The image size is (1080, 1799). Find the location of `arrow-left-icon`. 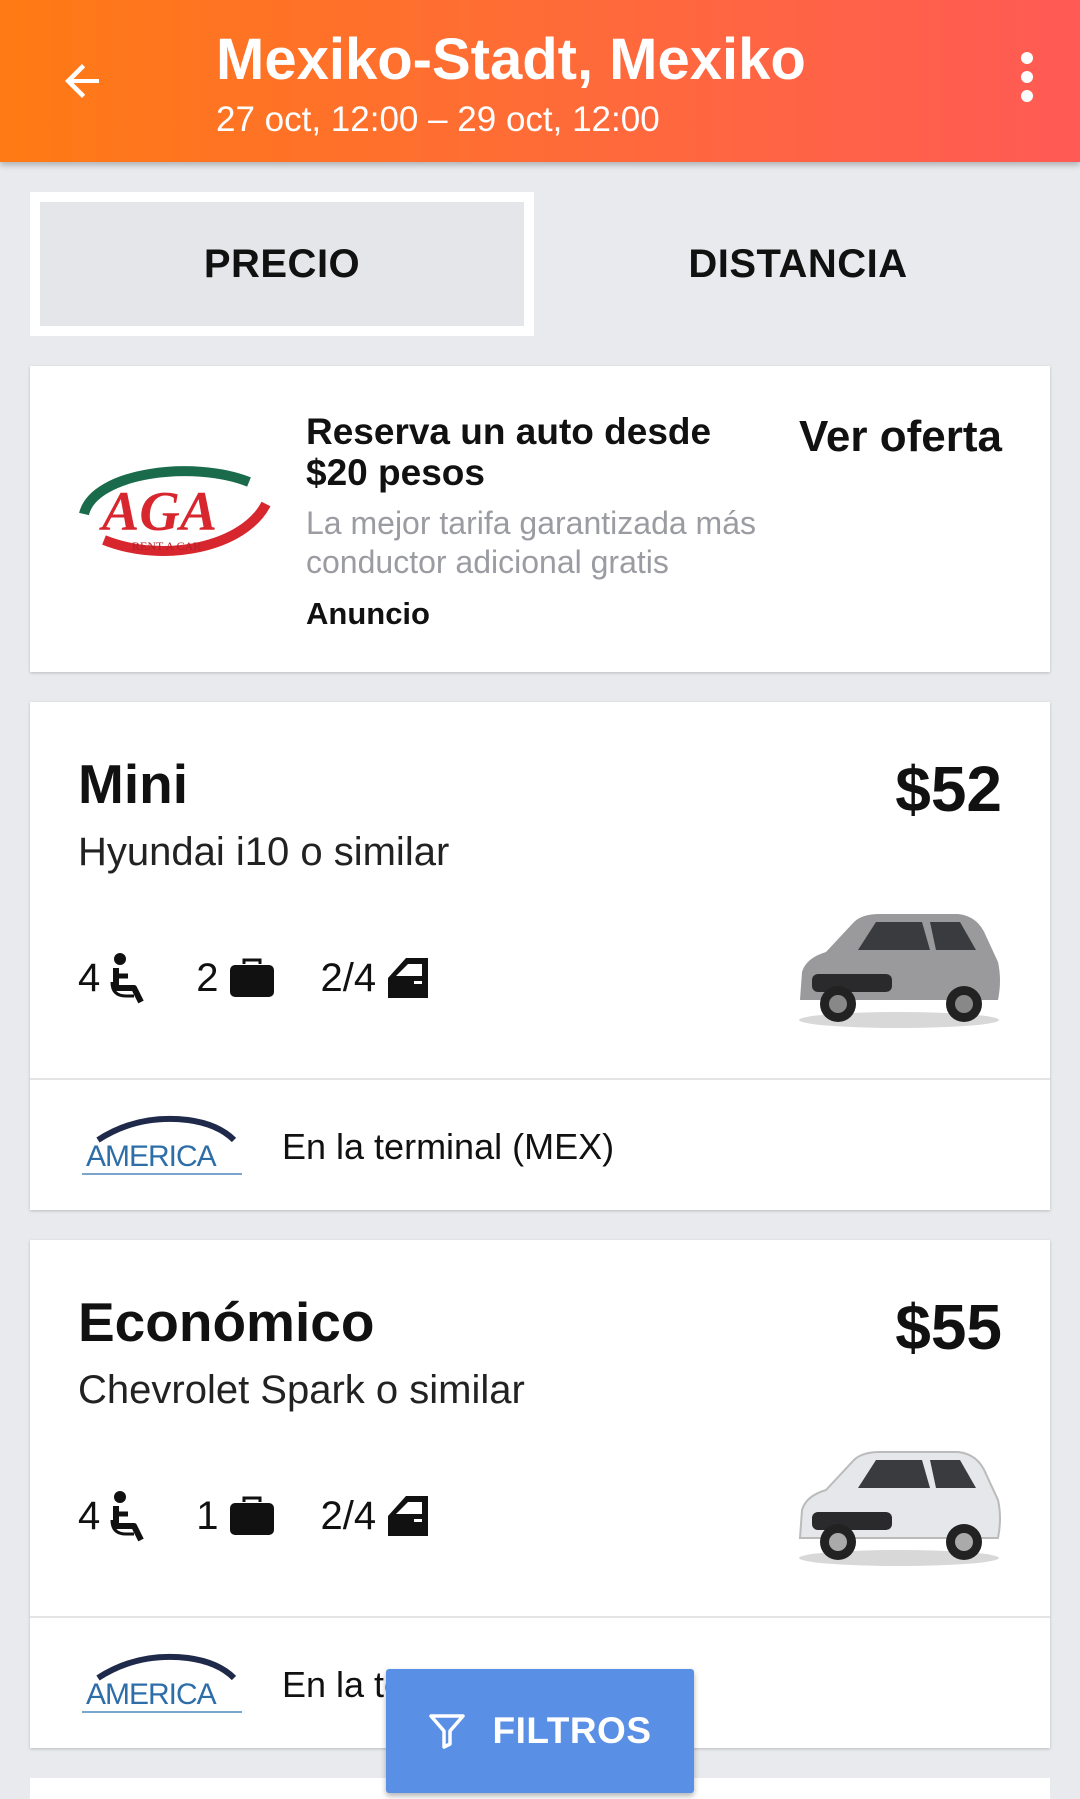

arrow-left-icon is located at coordinates (82, 81).